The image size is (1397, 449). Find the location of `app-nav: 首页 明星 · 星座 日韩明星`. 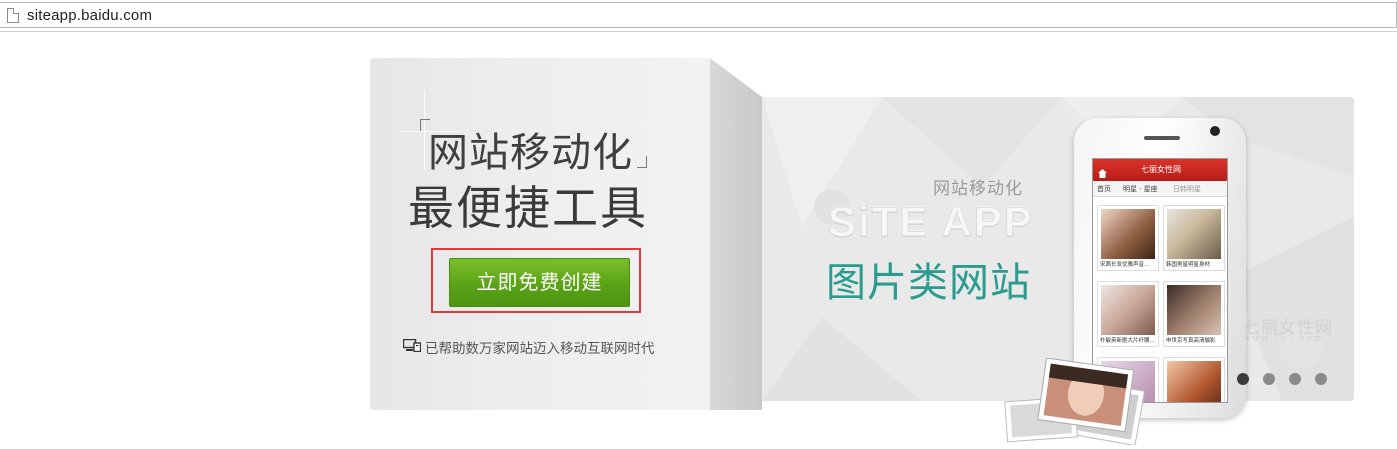

app-nav: 首页 明星 · 星座 日韩明星 is located at coordinates (1160, 189).